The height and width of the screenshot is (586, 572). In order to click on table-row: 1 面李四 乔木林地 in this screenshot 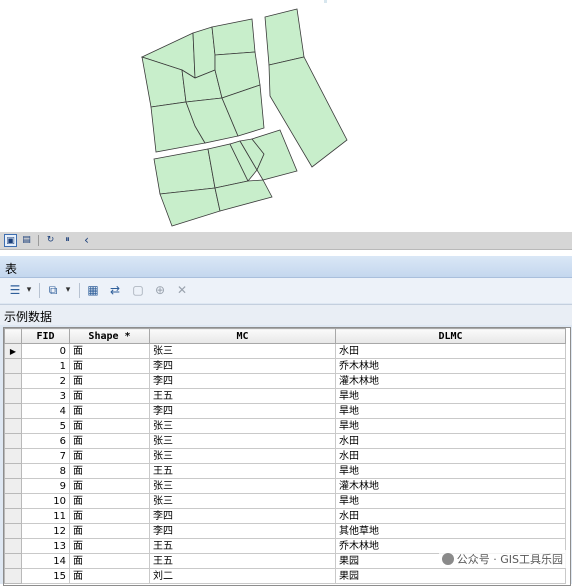, I will do `click(285, 366)`.